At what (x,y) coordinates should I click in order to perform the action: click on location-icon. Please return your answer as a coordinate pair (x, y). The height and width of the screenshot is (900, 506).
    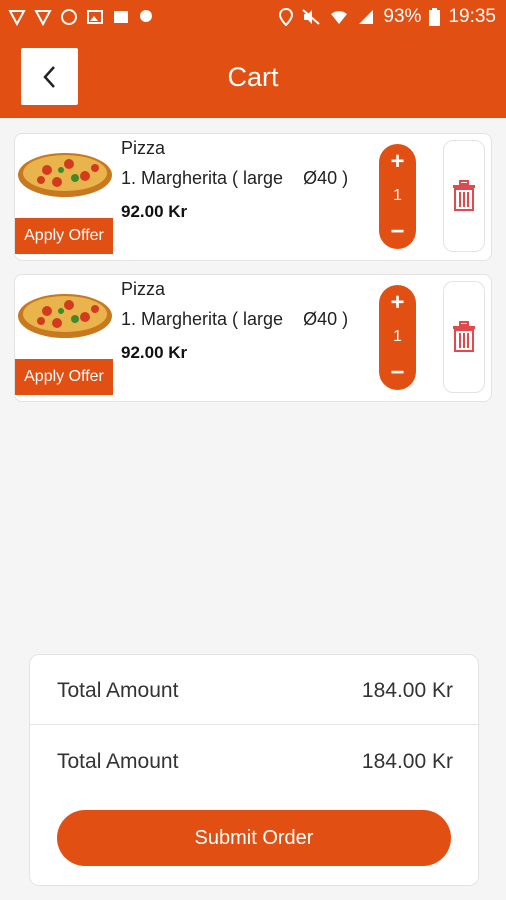
    Looking at the image, I should click on (286, 17).